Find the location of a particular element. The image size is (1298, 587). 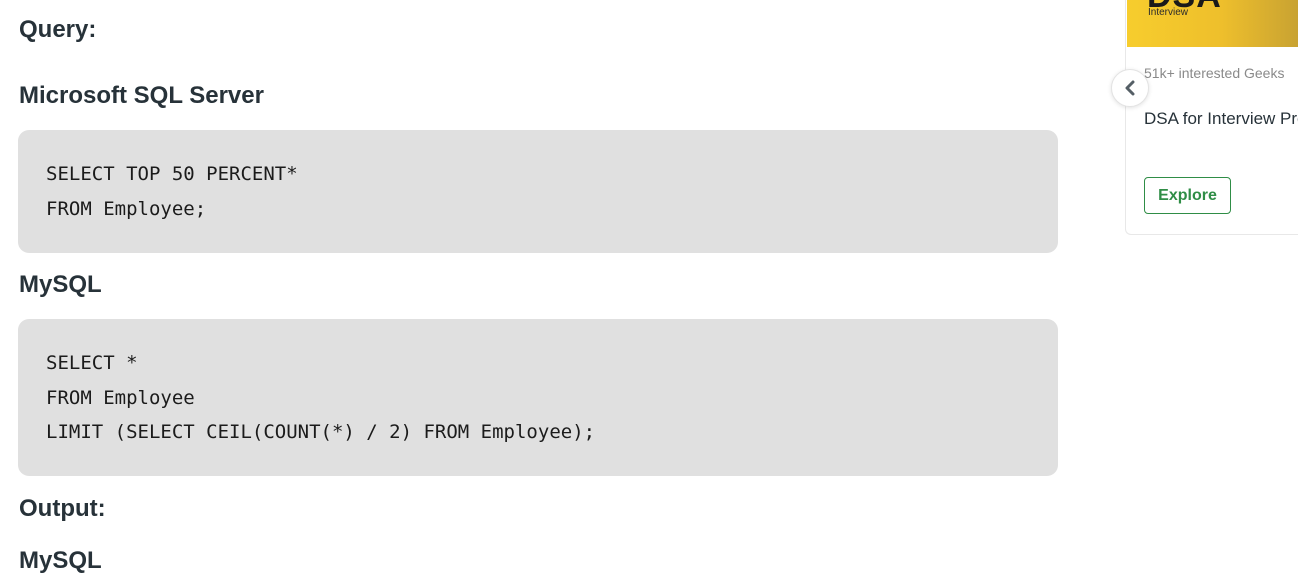

mysql-heading: MySQL is located at coordinates (60, 284).